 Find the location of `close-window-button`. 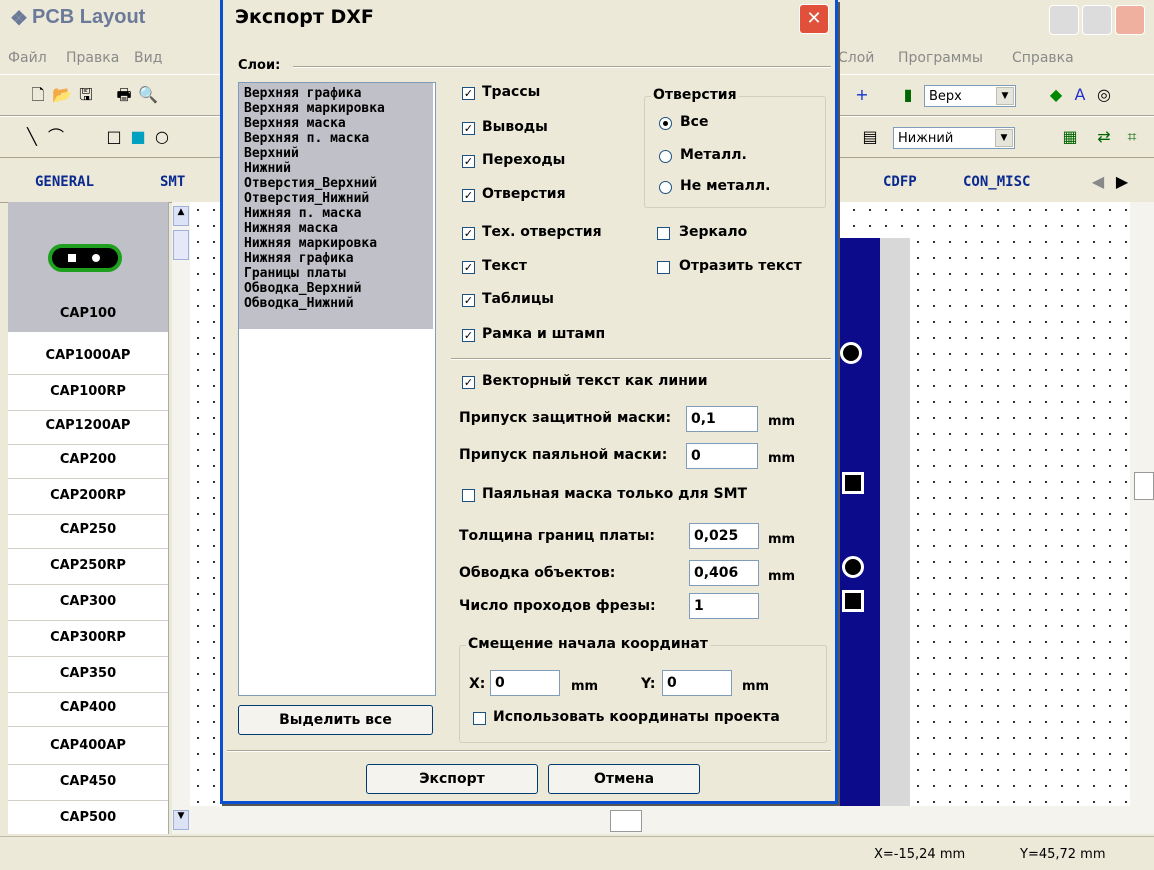

close-window-button is located at coordinates (1130, 20).